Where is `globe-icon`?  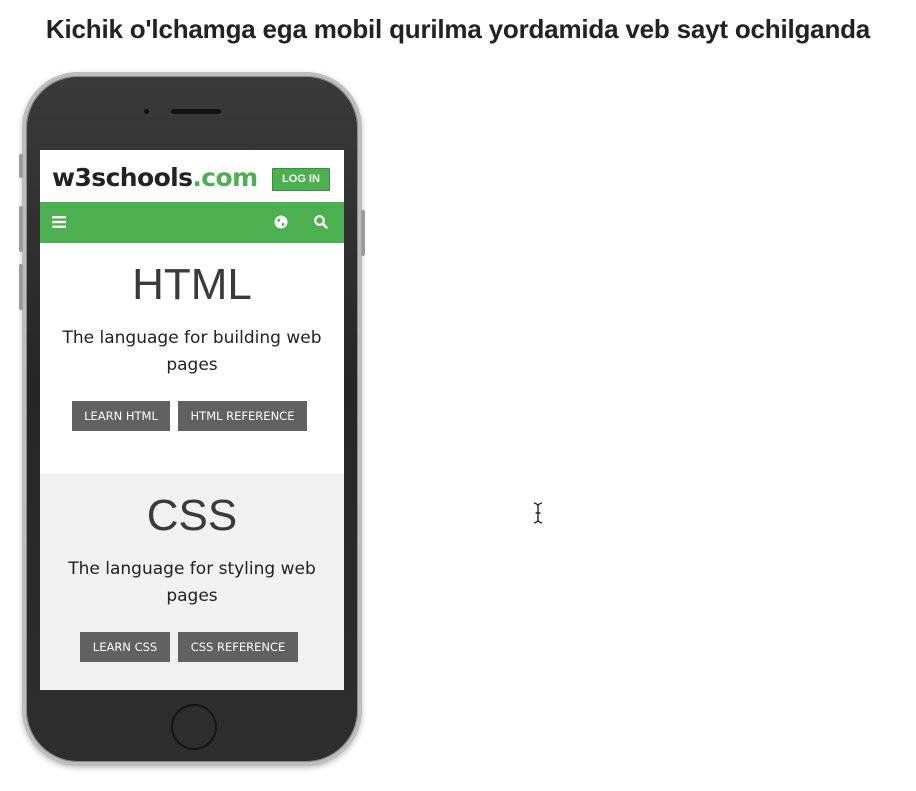
globe-icon is located at coordinates (281, 222).